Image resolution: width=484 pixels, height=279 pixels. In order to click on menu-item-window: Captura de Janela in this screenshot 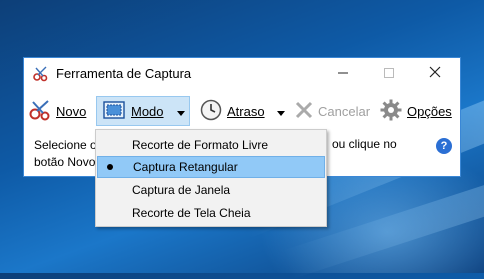, I will do `click(211, 190)`.